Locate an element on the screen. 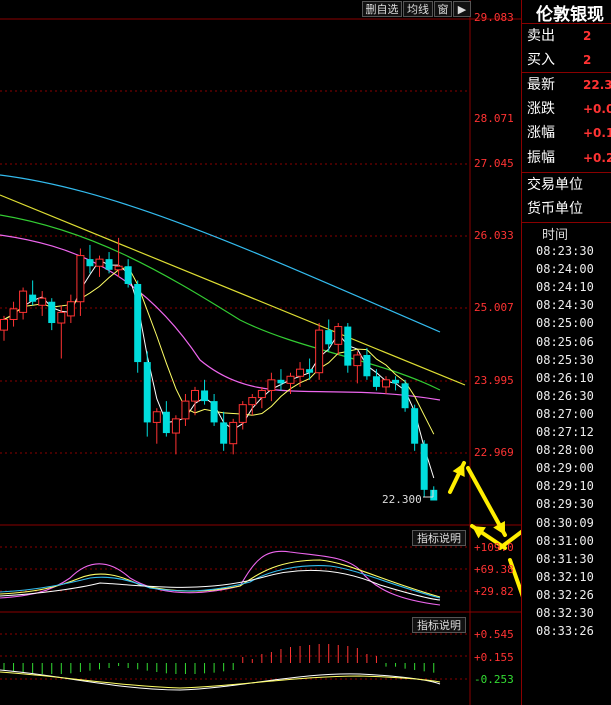 The height and width of the screenshot is (705, 611). moving-average-button: 均线 is located at coordinates (418, 9).